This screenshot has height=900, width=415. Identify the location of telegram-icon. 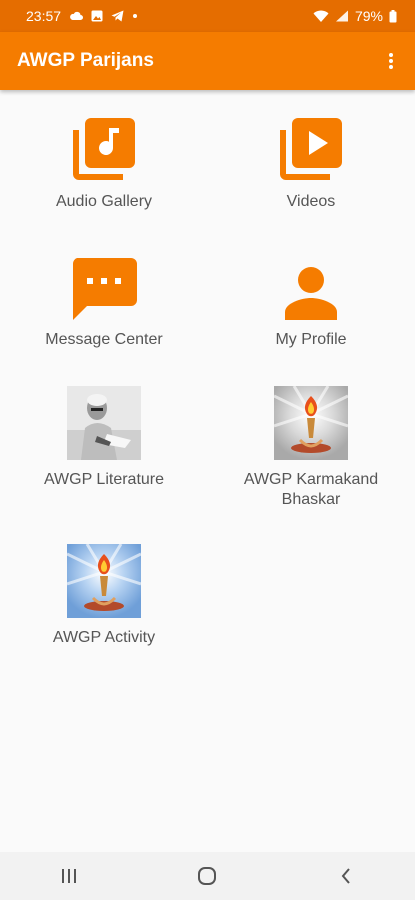
(117, 16).